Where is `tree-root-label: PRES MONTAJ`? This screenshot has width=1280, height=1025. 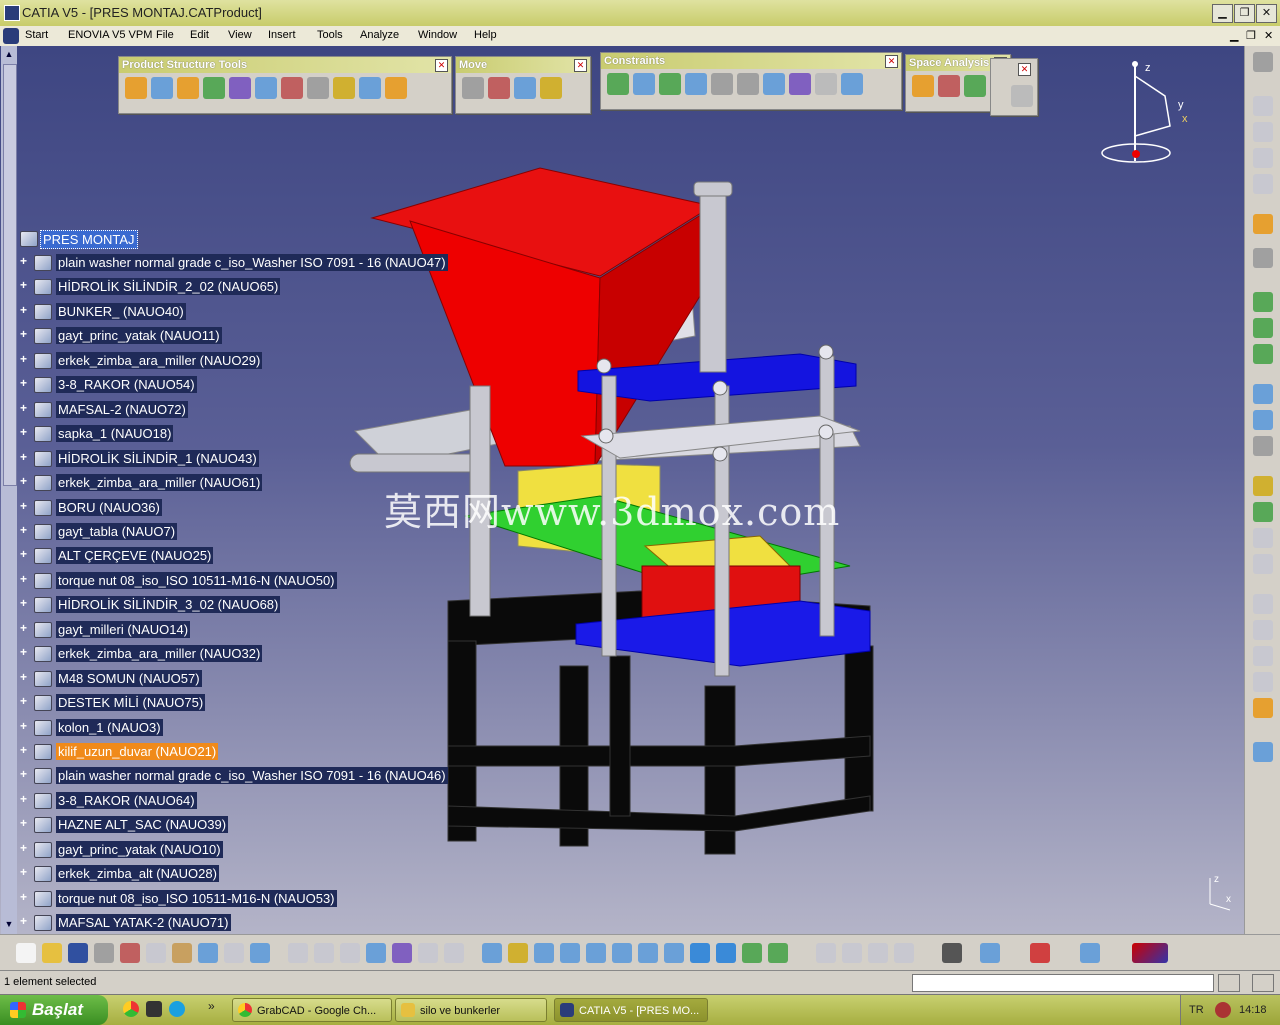 tree-root-label: PRES MONTAJ is located at coordinates (89, 239).